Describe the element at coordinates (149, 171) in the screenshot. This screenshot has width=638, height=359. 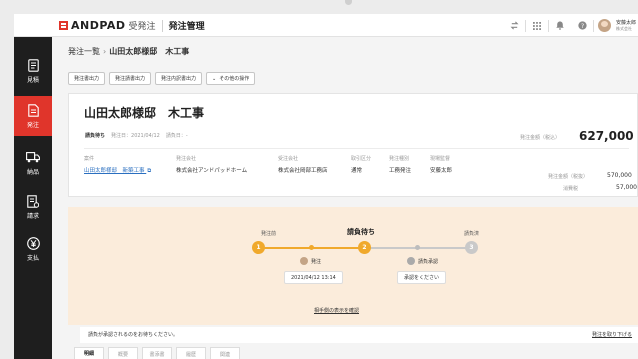
I see `external-link-icon: ⧉` at that location.